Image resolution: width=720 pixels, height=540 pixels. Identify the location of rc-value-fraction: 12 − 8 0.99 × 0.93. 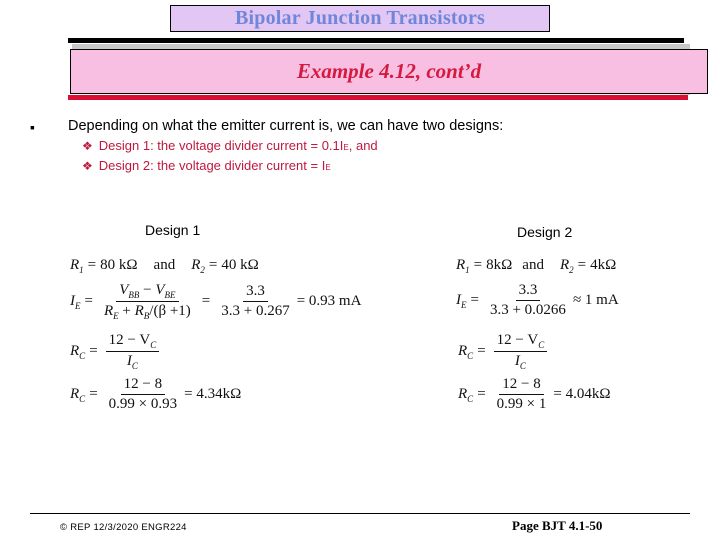
(143, 394).